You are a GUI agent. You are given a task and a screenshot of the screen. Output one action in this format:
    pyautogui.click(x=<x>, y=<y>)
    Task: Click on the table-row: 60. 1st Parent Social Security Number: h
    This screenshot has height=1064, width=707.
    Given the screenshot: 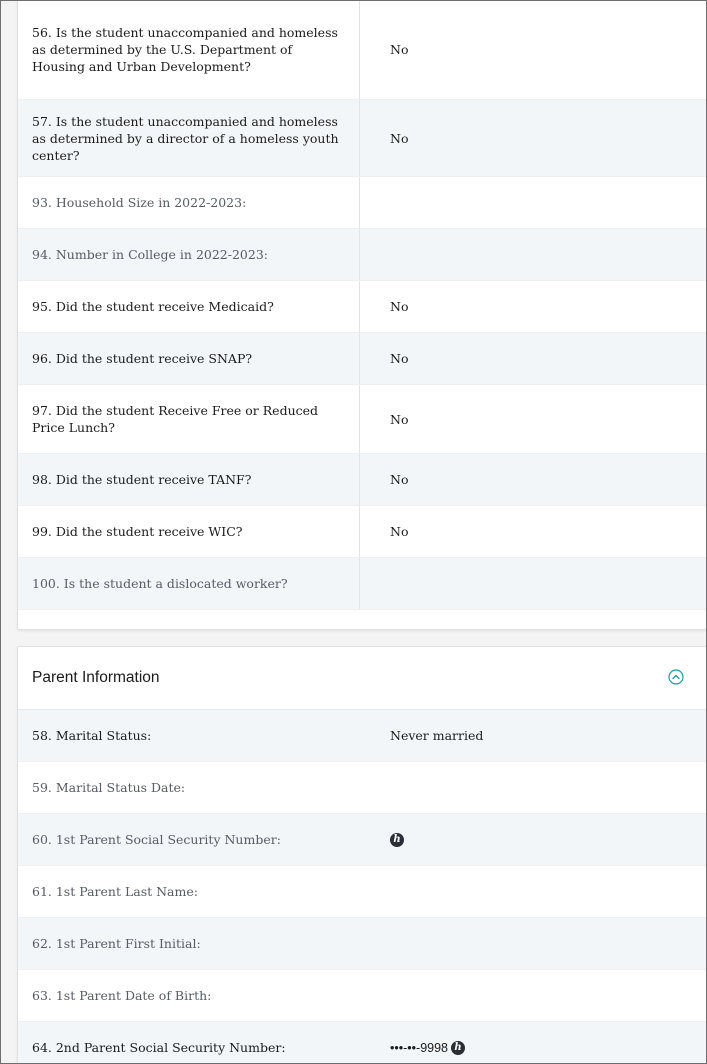 What is the action you would take?
    pyautogui.click(x=362, y=840)
    